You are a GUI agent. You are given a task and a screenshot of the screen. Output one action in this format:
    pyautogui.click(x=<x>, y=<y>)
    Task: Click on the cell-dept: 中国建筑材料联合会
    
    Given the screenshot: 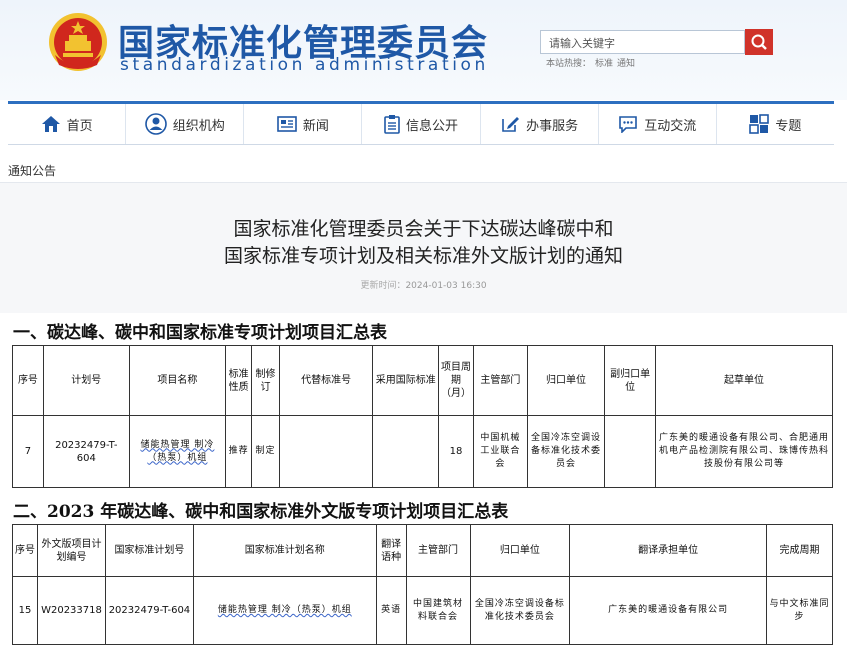 What is the action you would take?
    pyautogui.click(x=438, y=610)
    